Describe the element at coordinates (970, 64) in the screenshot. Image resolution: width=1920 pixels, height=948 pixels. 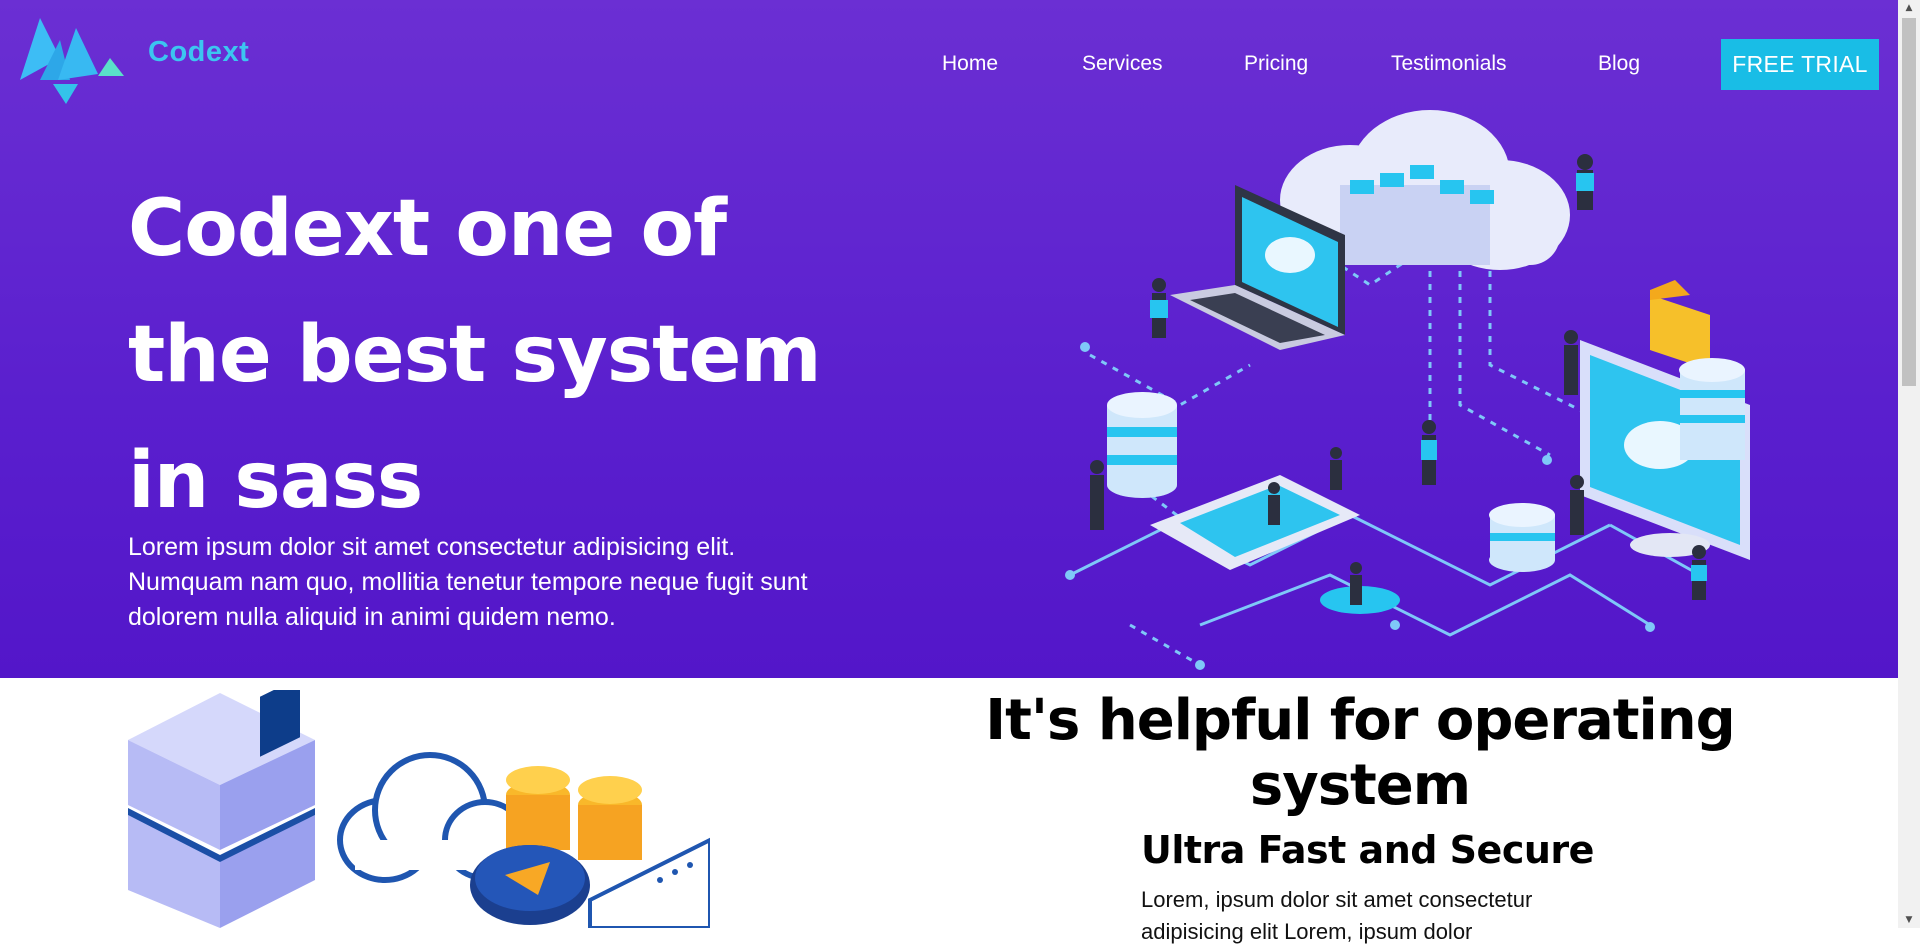
I see `nav-home: Home` at that location.